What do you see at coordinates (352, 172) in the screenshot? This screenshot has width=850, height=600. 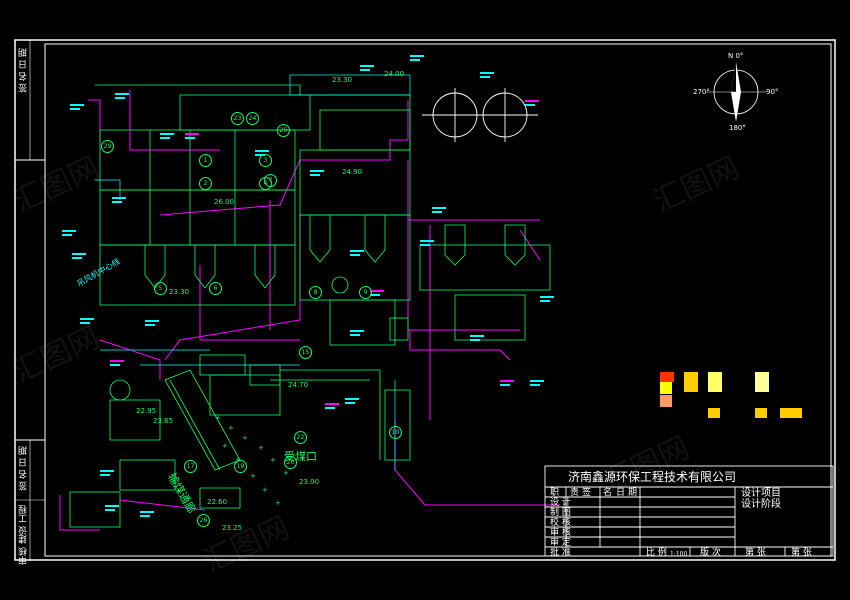 I see `elevation-label: 24.90` at bounding box center [352, 172].